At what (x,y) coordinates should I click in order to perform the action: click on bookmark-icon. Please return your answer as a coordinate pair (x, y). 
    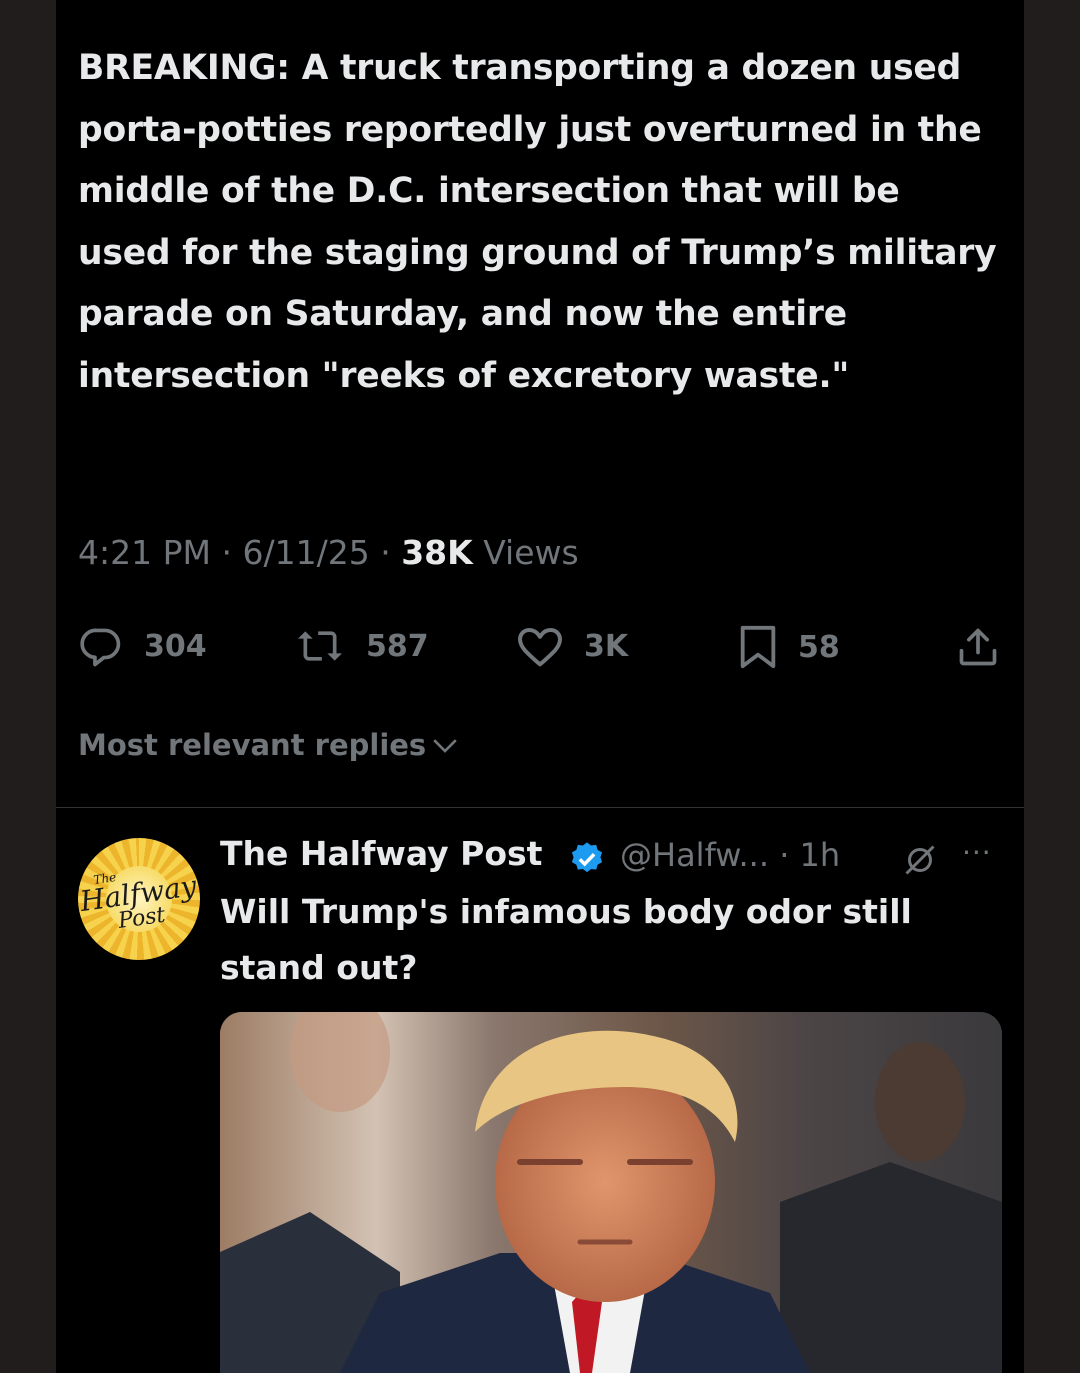
    Looking at the image, I should click on (758, 647).